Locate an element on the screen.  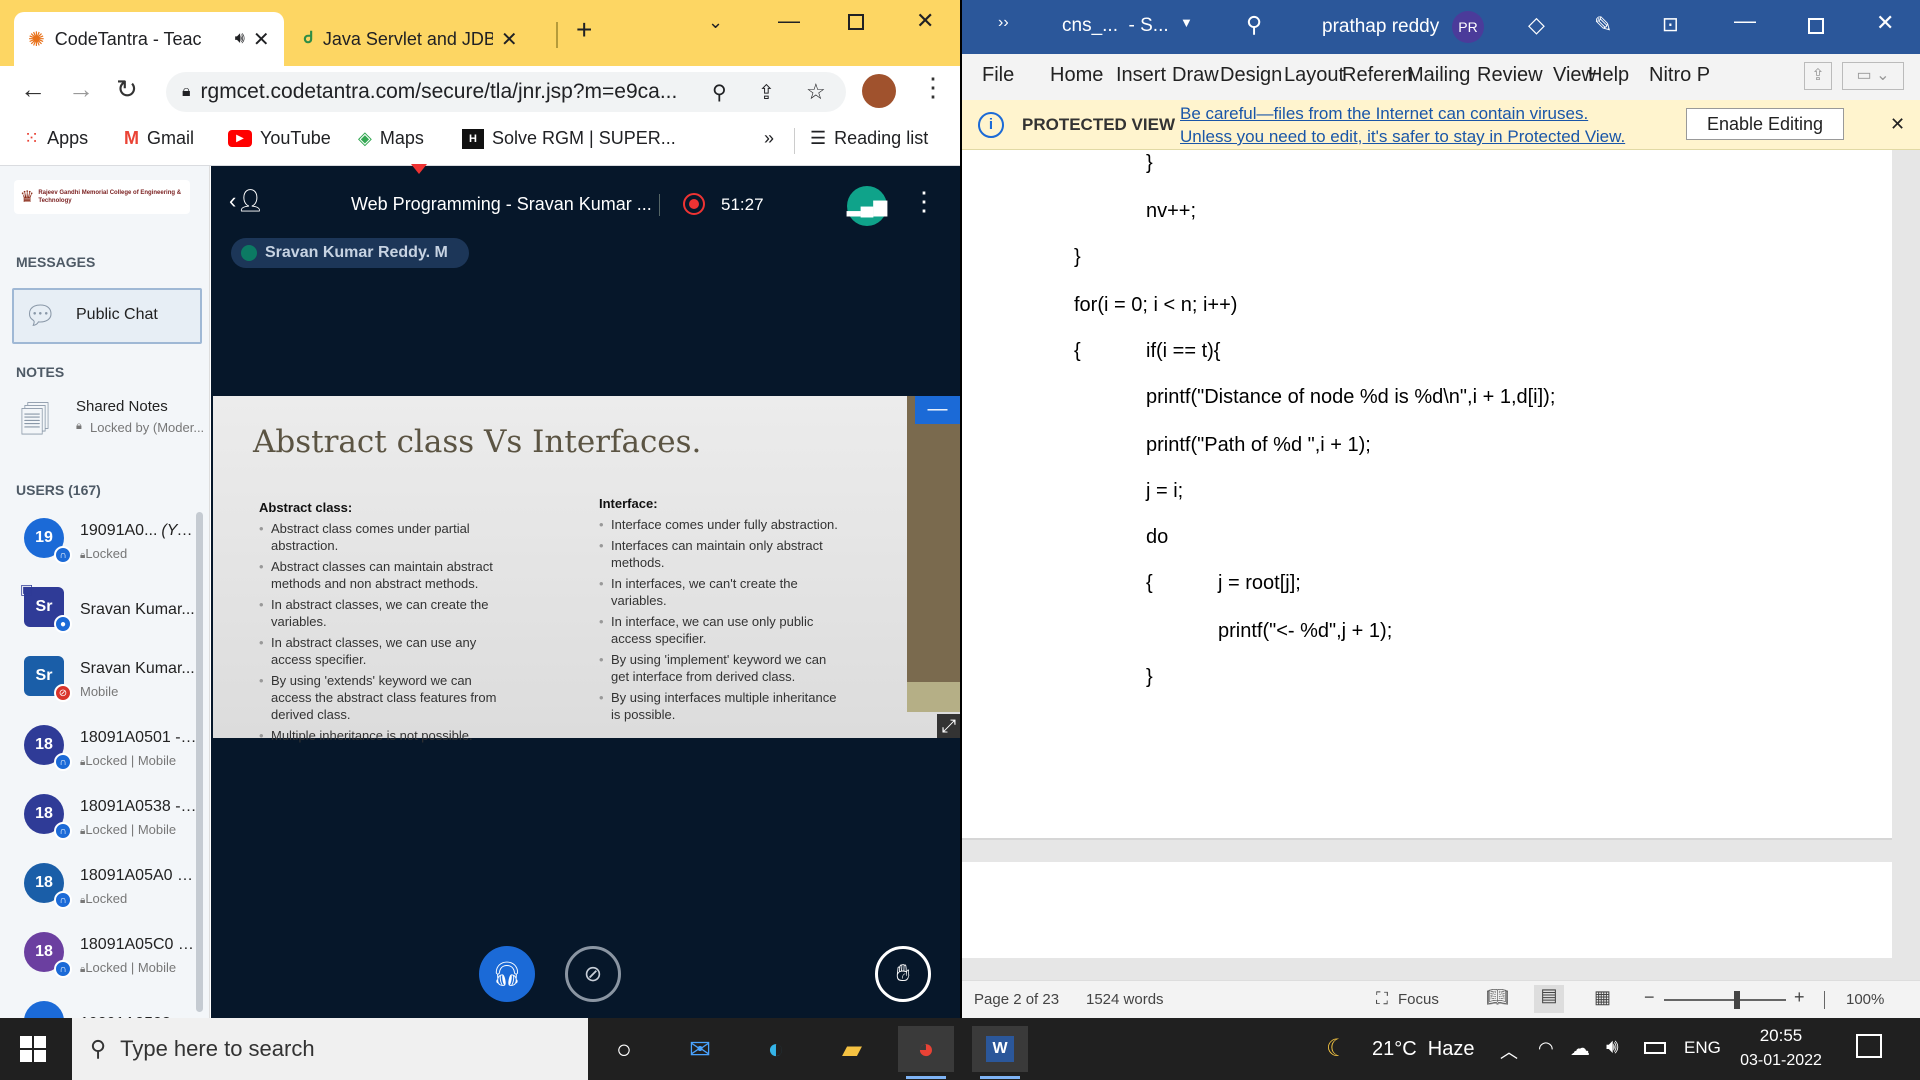
ribbon-tab-layout: Layout is located at coordinates (1314, 75).